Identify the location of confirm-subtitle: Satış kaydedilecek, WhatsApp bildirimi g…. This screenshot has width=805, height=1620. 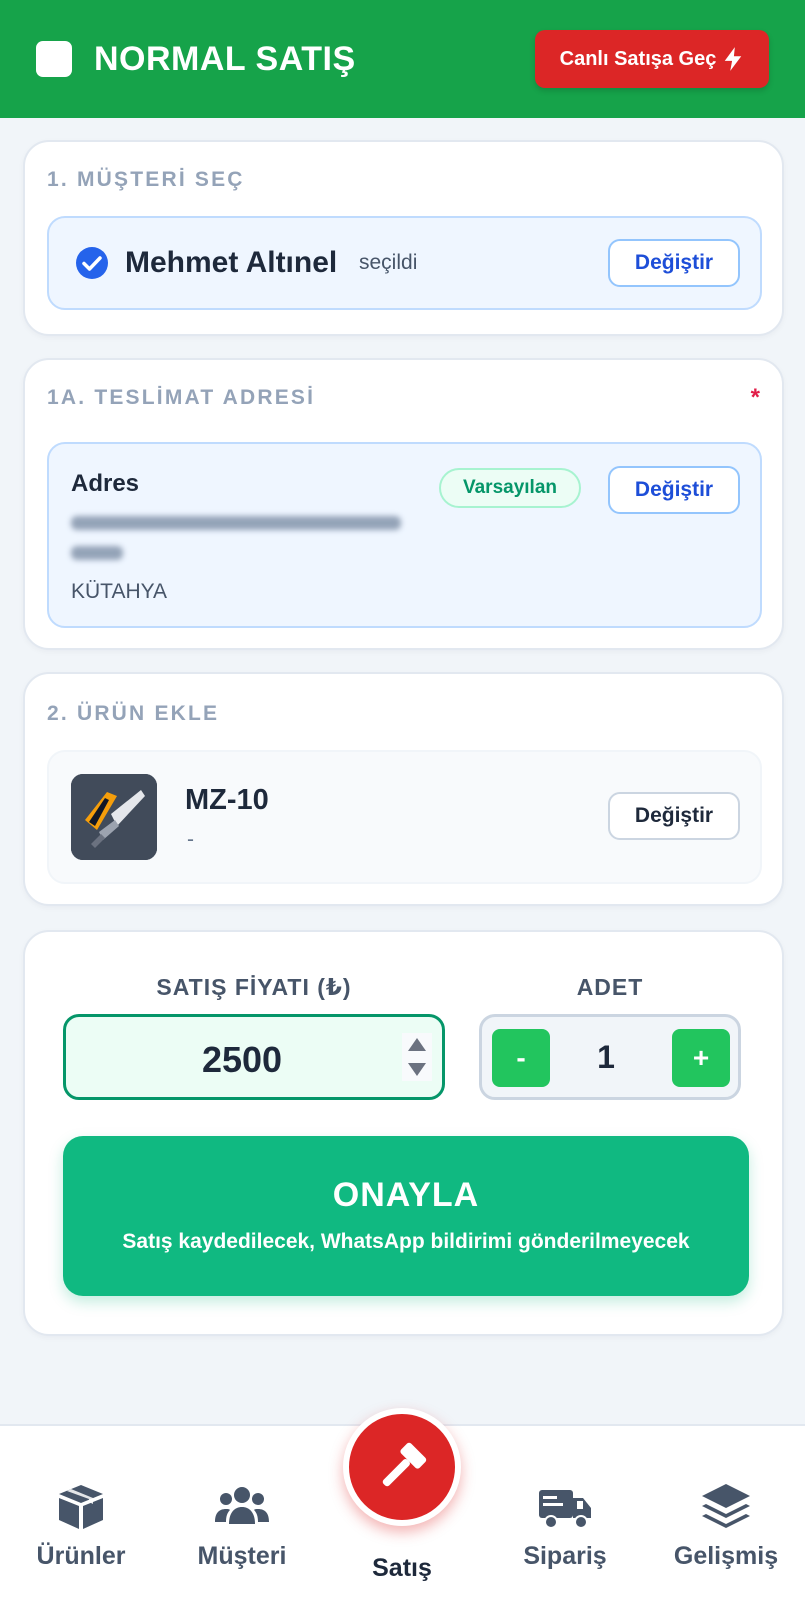
(406, 1241).